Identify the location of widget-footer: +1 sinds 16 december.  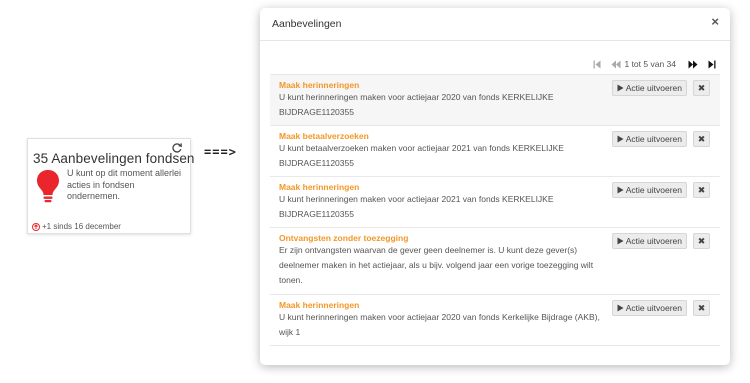
(76, 226).